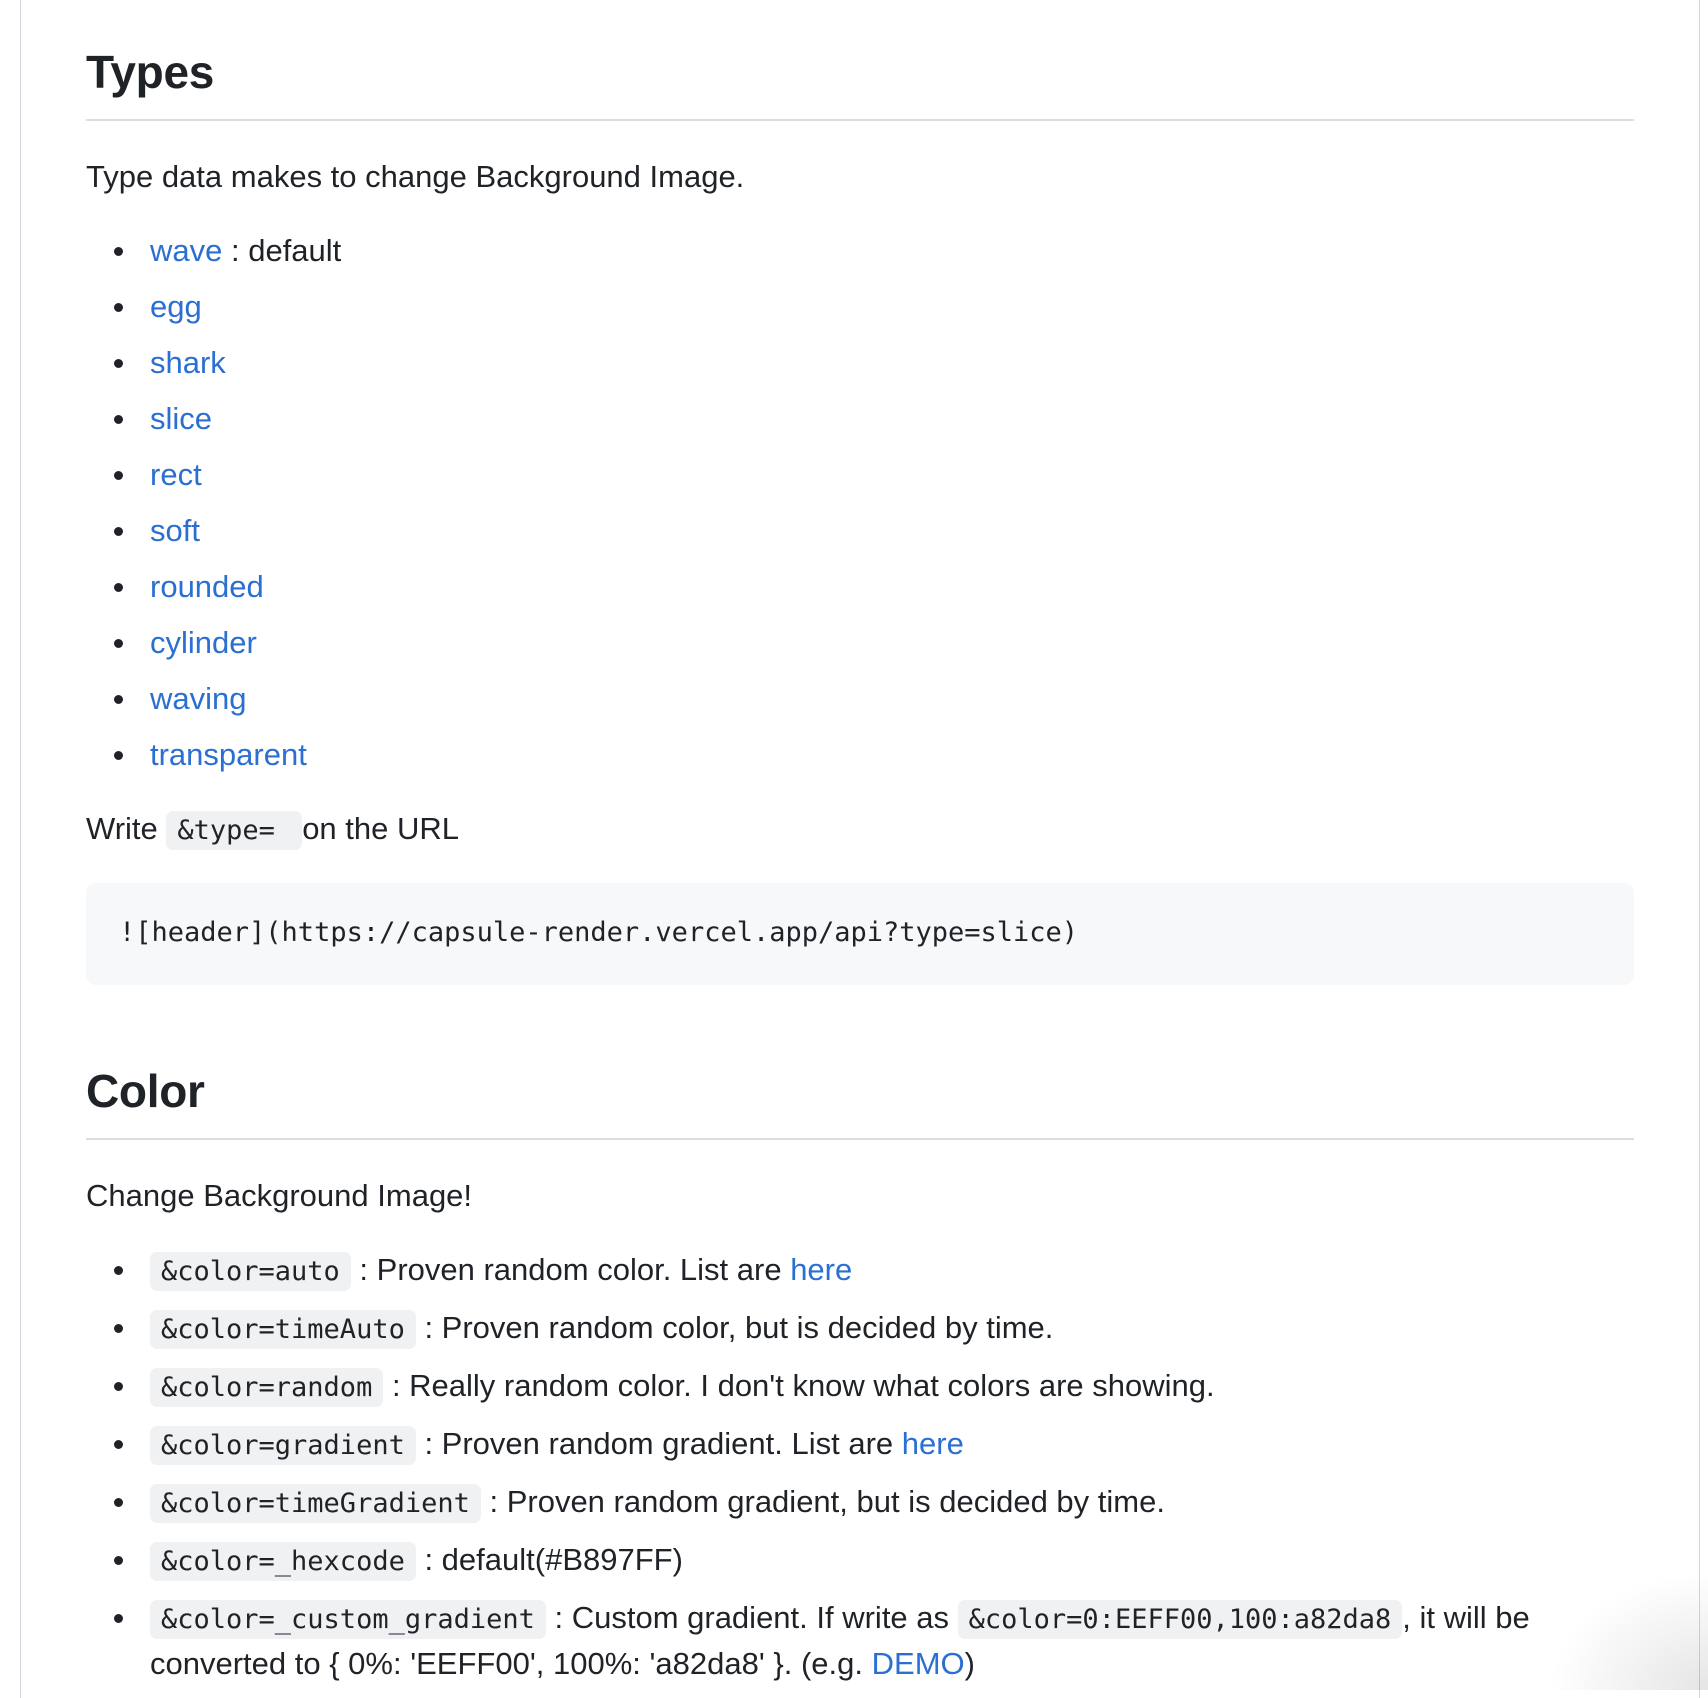 This screenshot has height=1698, width=1708. I want to click on color-param-code: &color=timeGradient, so click(315, 1503).